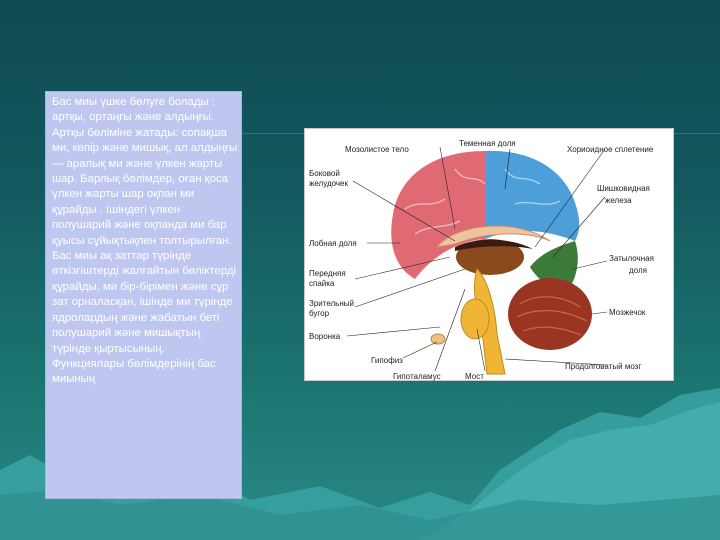 This screenshot has height=540, width=720. What do you see at coordinates (475, 319) in the screenshot?
I see `pons-shape` at bounding box center [475, 319].